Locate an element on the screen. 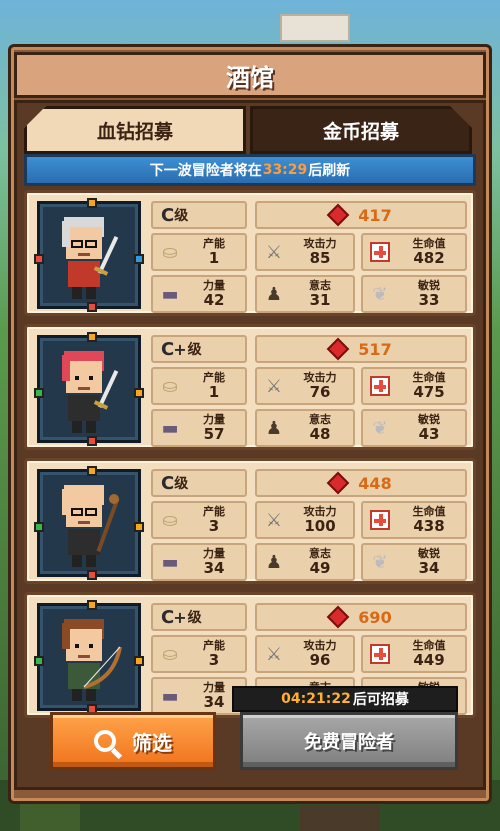 Image resolution: width=500 pixels, height=831 pixels. hero-price: 690 is located at coordinates (361, 617).